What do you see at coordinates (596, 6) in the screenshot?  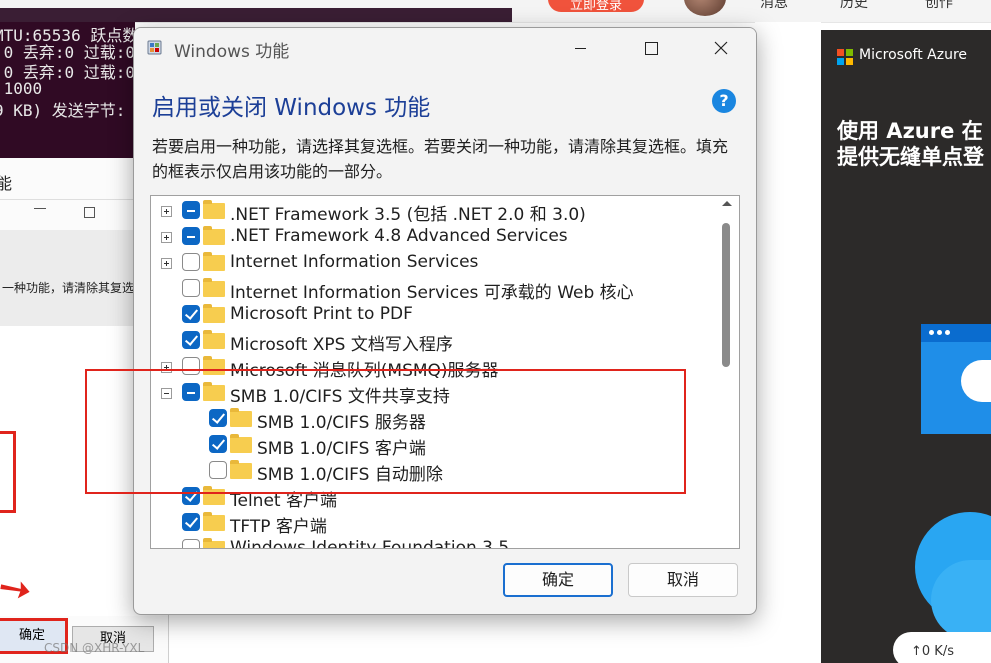 I see `login-button: 立即登录` at bounding box center [596, 6].